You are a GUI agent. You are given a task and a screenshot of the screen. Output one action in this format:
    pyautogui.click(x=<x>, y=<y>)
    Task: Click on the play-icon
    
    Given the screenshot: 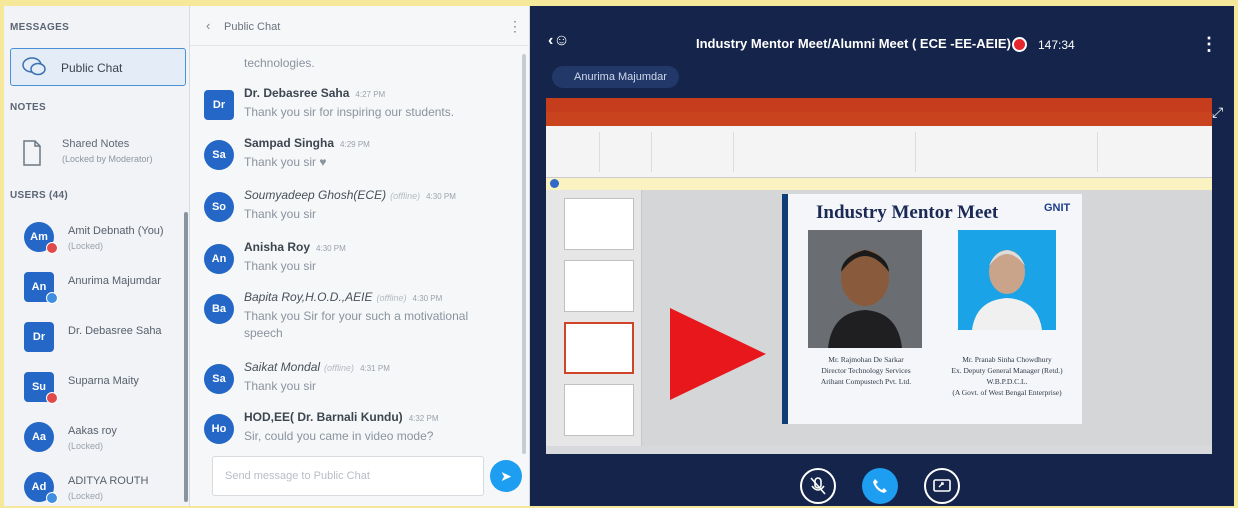 What is the action you would take?
    pyautogui.click(x=718, y=354)
    